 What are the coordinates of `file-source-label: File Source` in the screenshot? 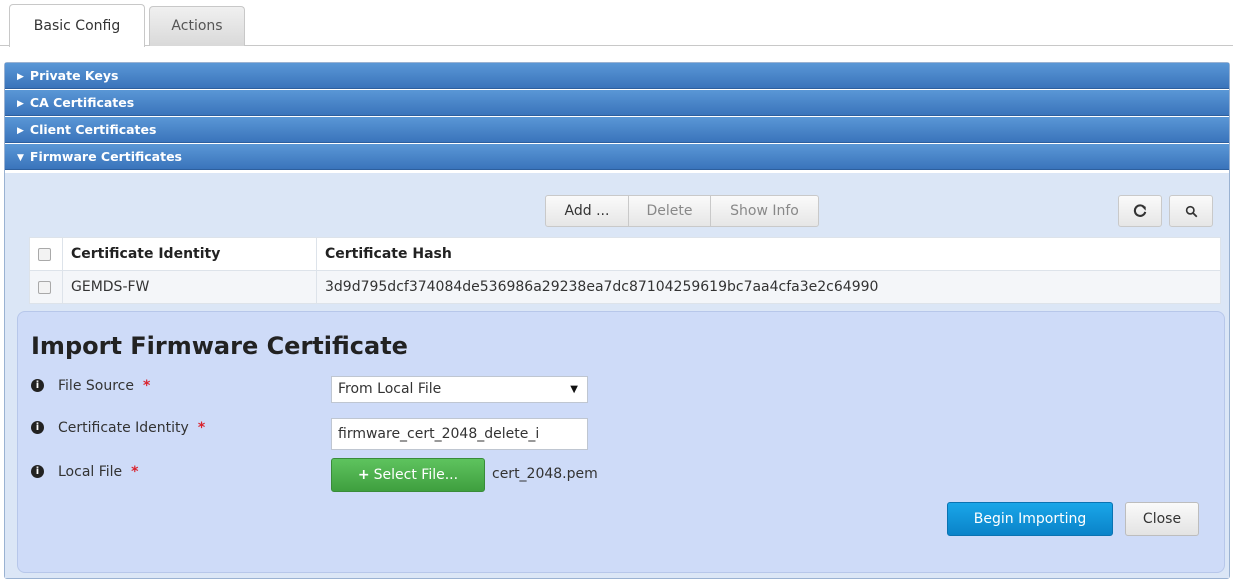 It's located at (96, 386).